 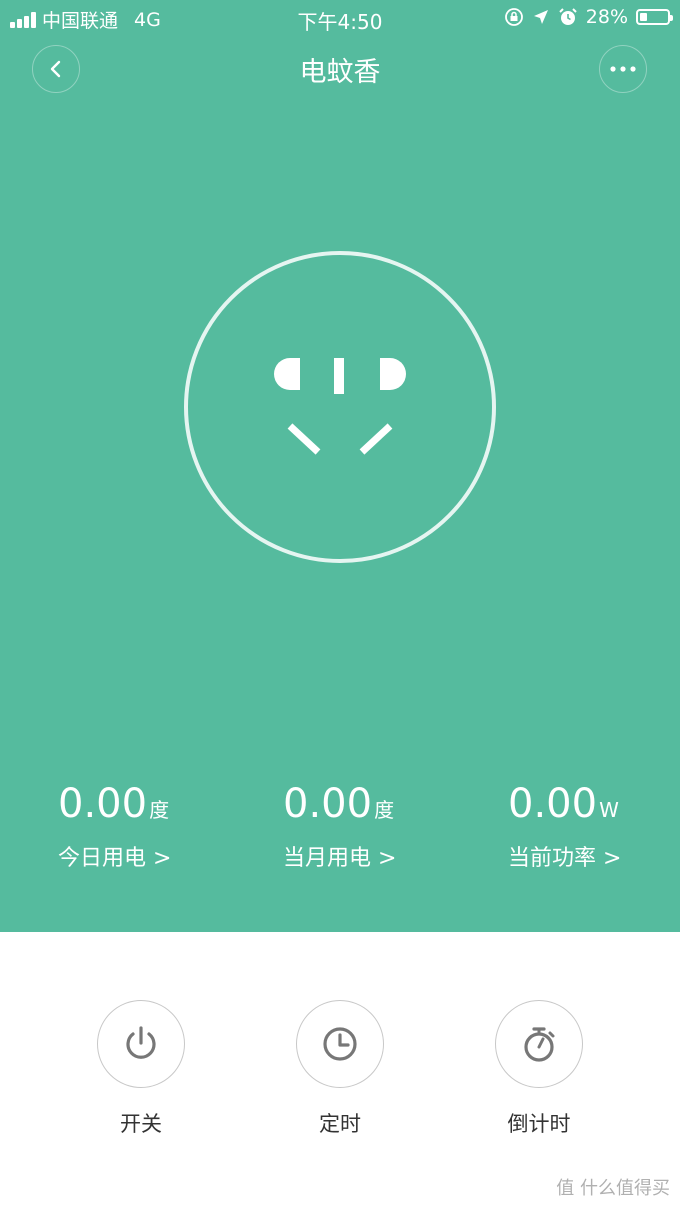 I want to click on page-title: 电蚊香, so click(x=340, y=72).